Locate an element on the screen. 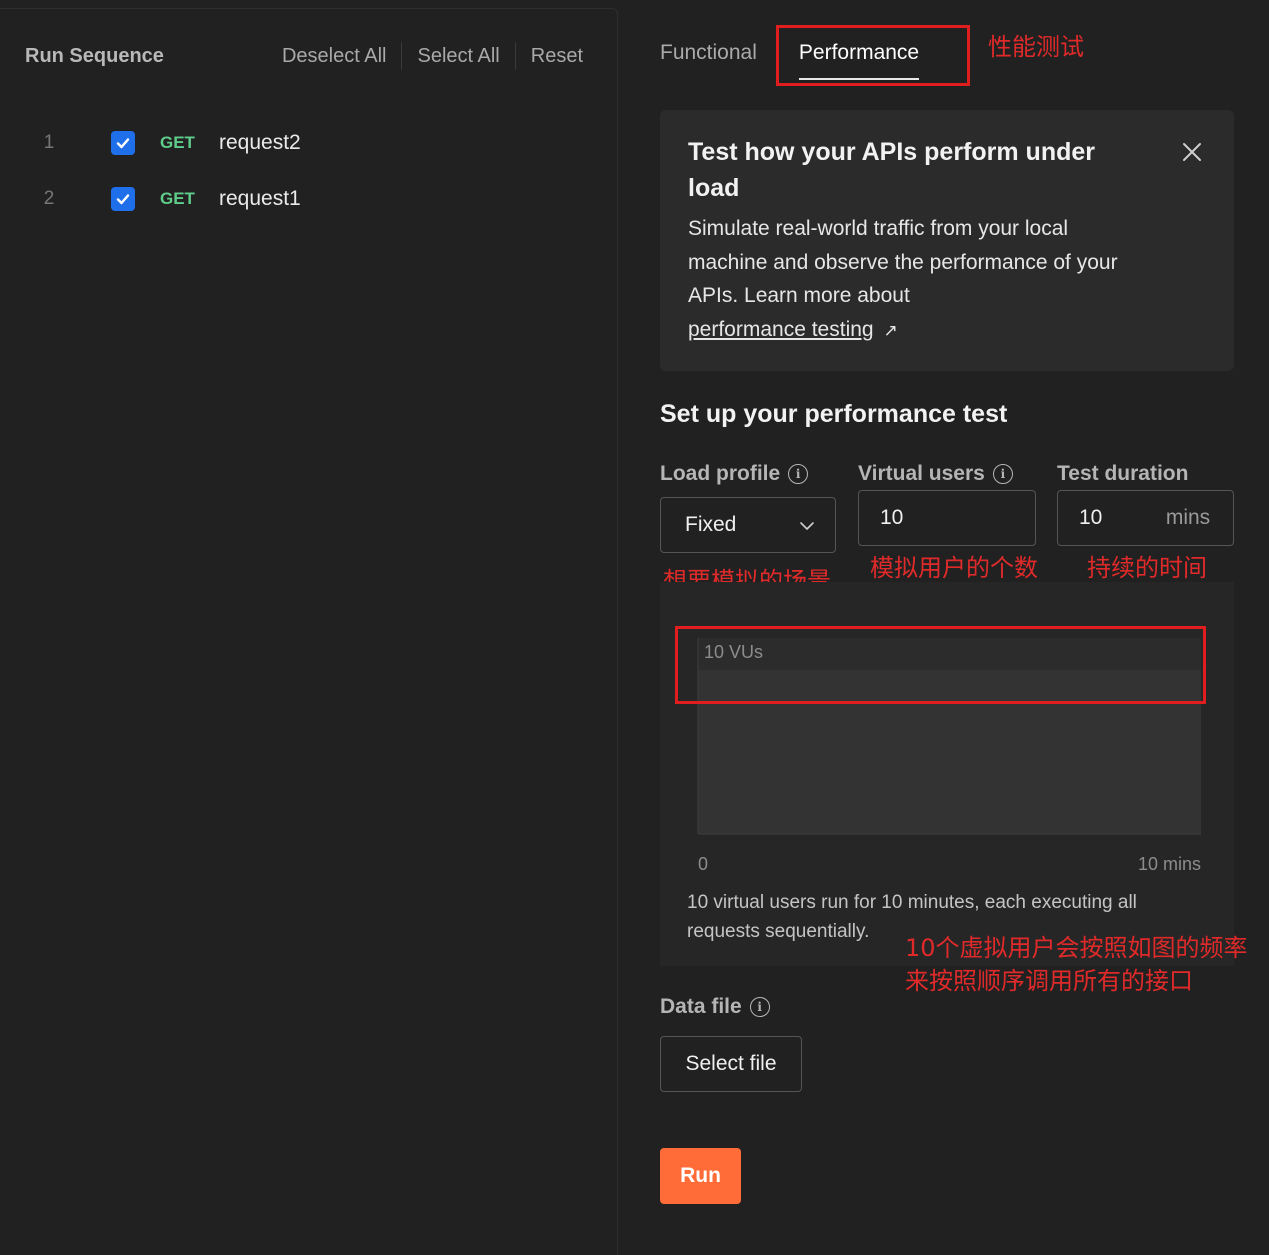  performance-testing-link: performance testing is located at coordinates (781, 329).